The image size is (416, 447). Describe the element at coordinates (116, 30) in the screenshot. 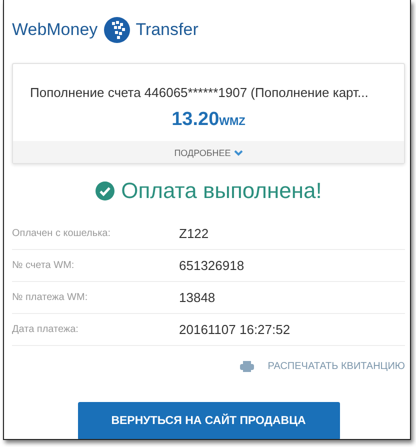

I see `globe-icon` at that location.